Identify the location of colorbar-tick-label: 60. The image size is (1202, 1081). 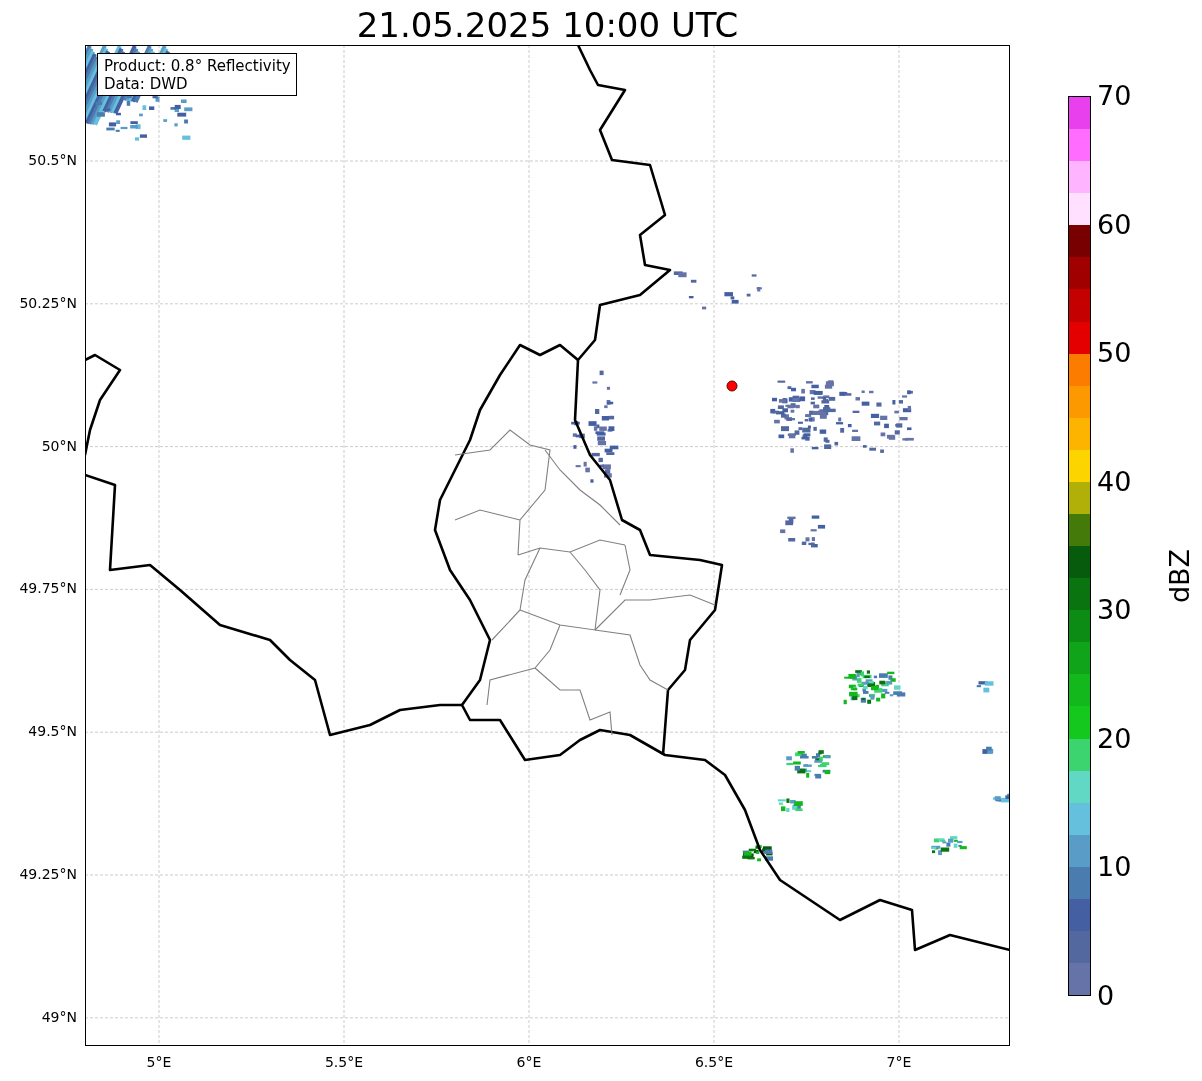
(1114, 224).